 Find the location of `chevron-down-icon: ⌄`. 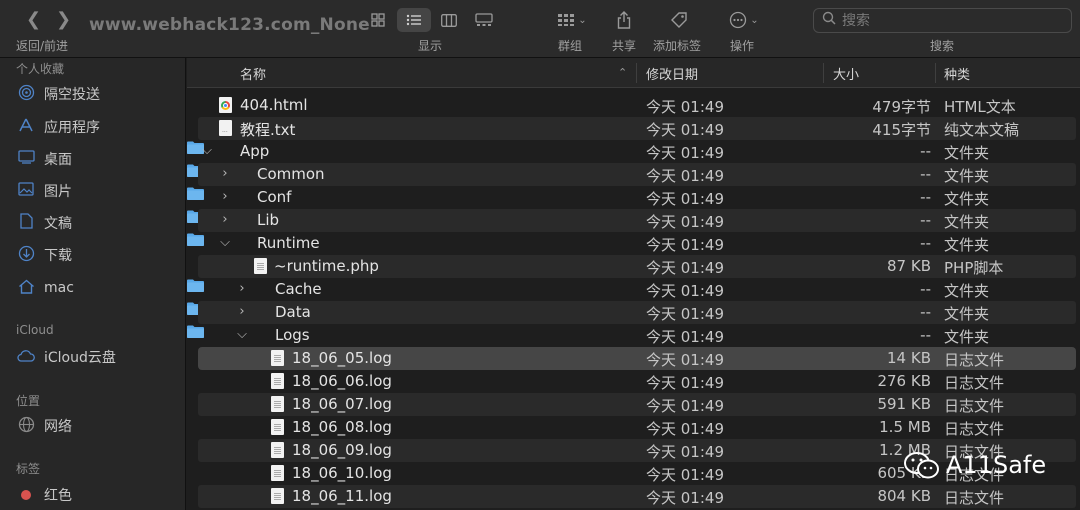

chevron-down-icon: ⌄ is located at coordinates (582, 20).